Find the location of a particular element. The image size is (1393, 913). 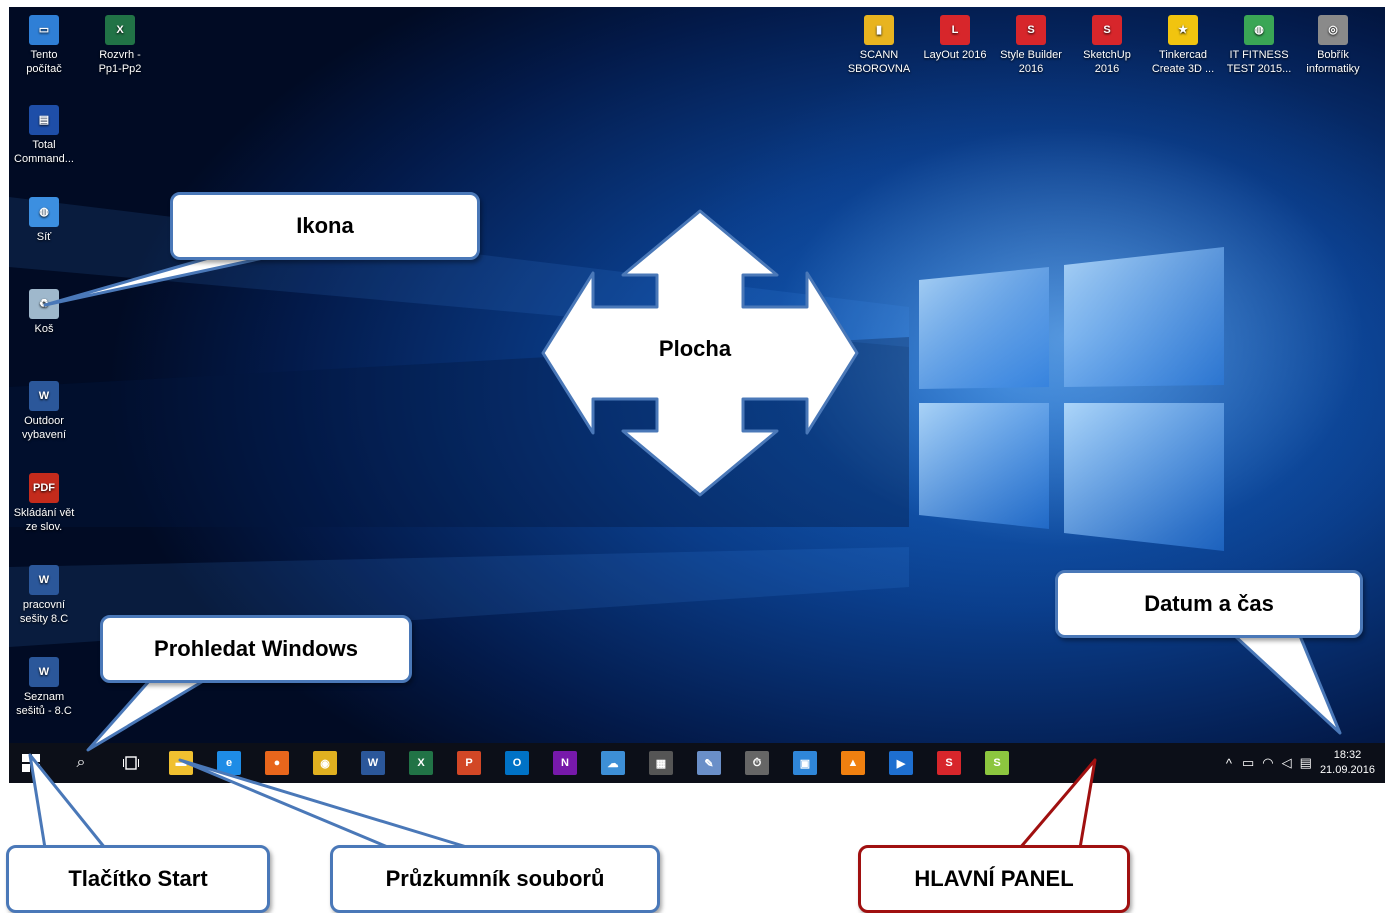

desktop-icon-label: Síť is located at coordinates (44, 237).